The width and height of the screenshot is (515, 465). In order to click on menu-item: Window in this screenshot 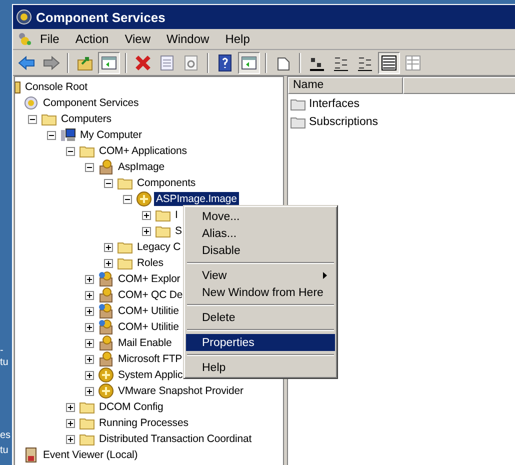, I will do `click(188, 39)`.